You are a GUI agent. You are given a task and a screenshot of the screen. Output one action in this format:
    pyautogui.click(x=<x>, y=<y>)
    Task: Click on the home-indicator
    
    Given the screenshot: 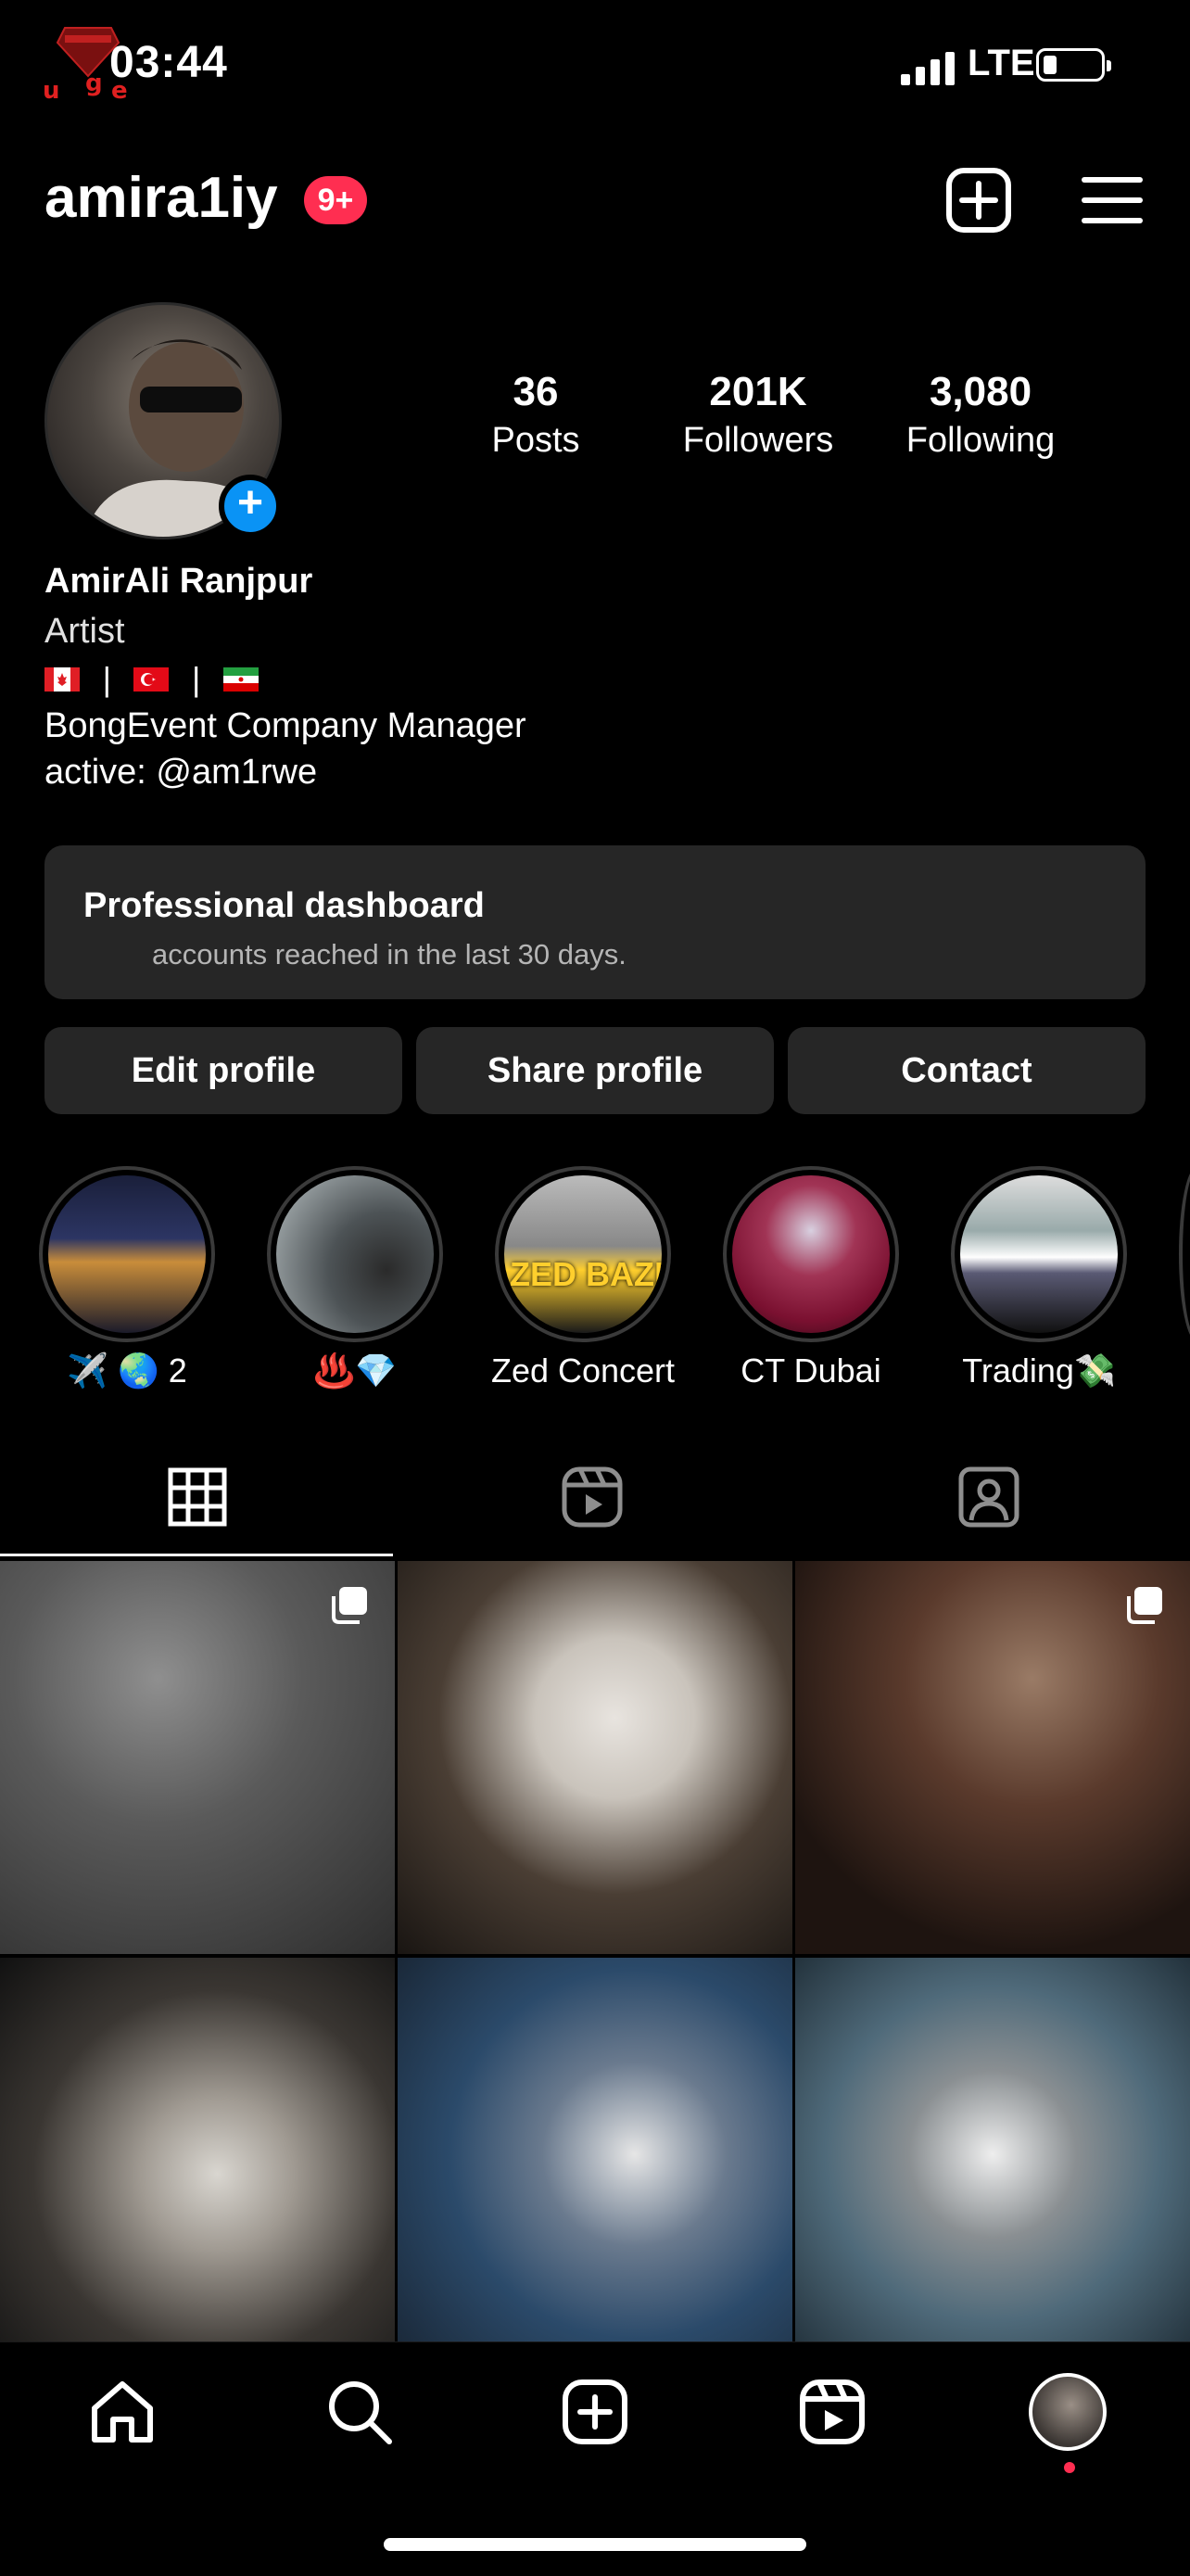 What is the action you would take?
    pyautogui.click(x=595, y=2544)
    